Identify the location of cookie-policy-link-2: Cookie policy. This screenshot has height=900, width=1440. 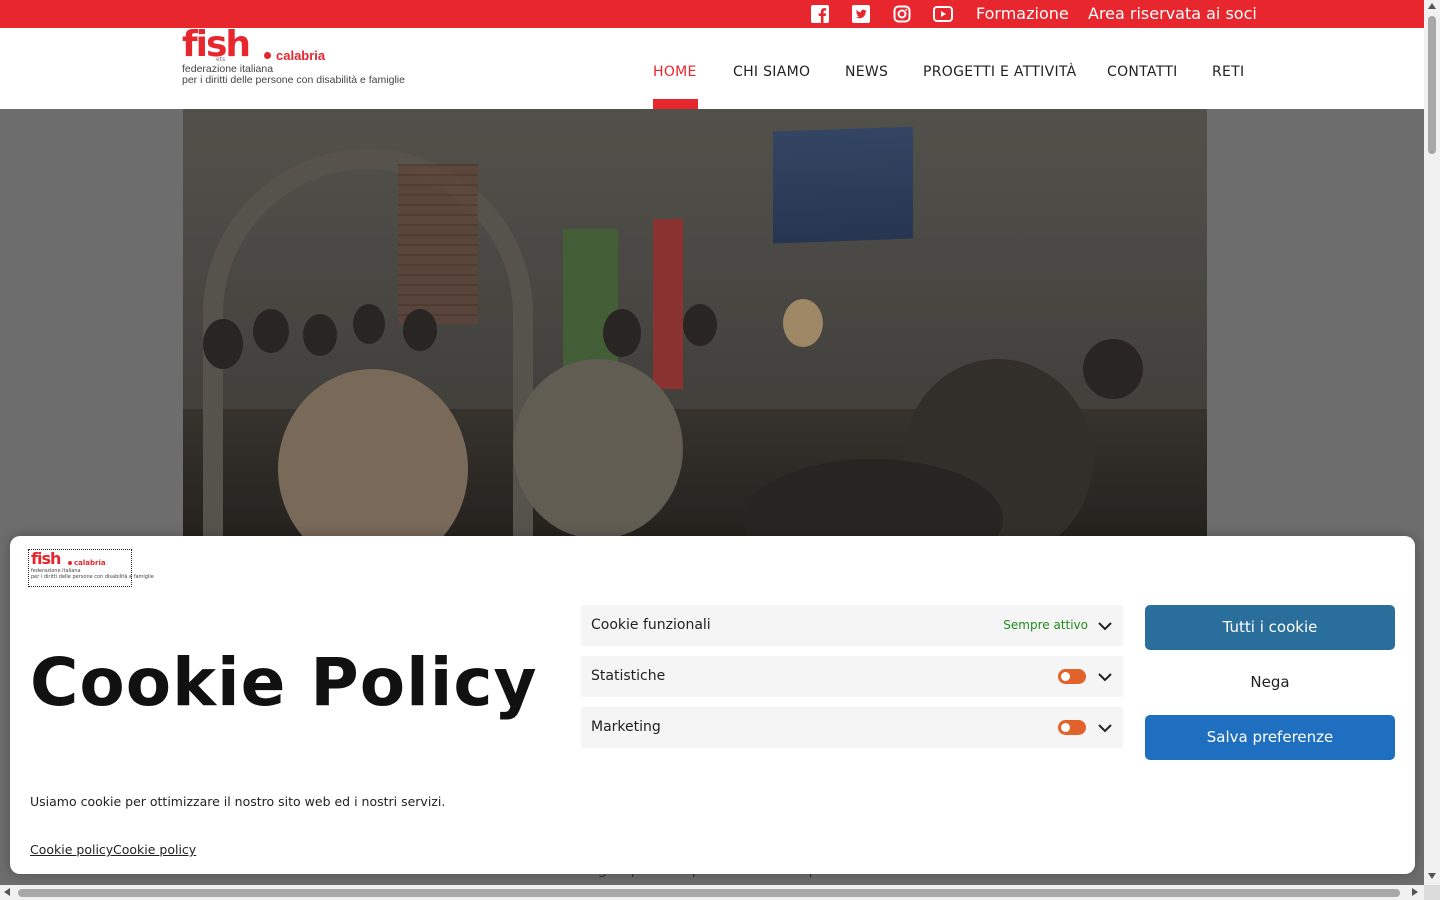
(154, 849).